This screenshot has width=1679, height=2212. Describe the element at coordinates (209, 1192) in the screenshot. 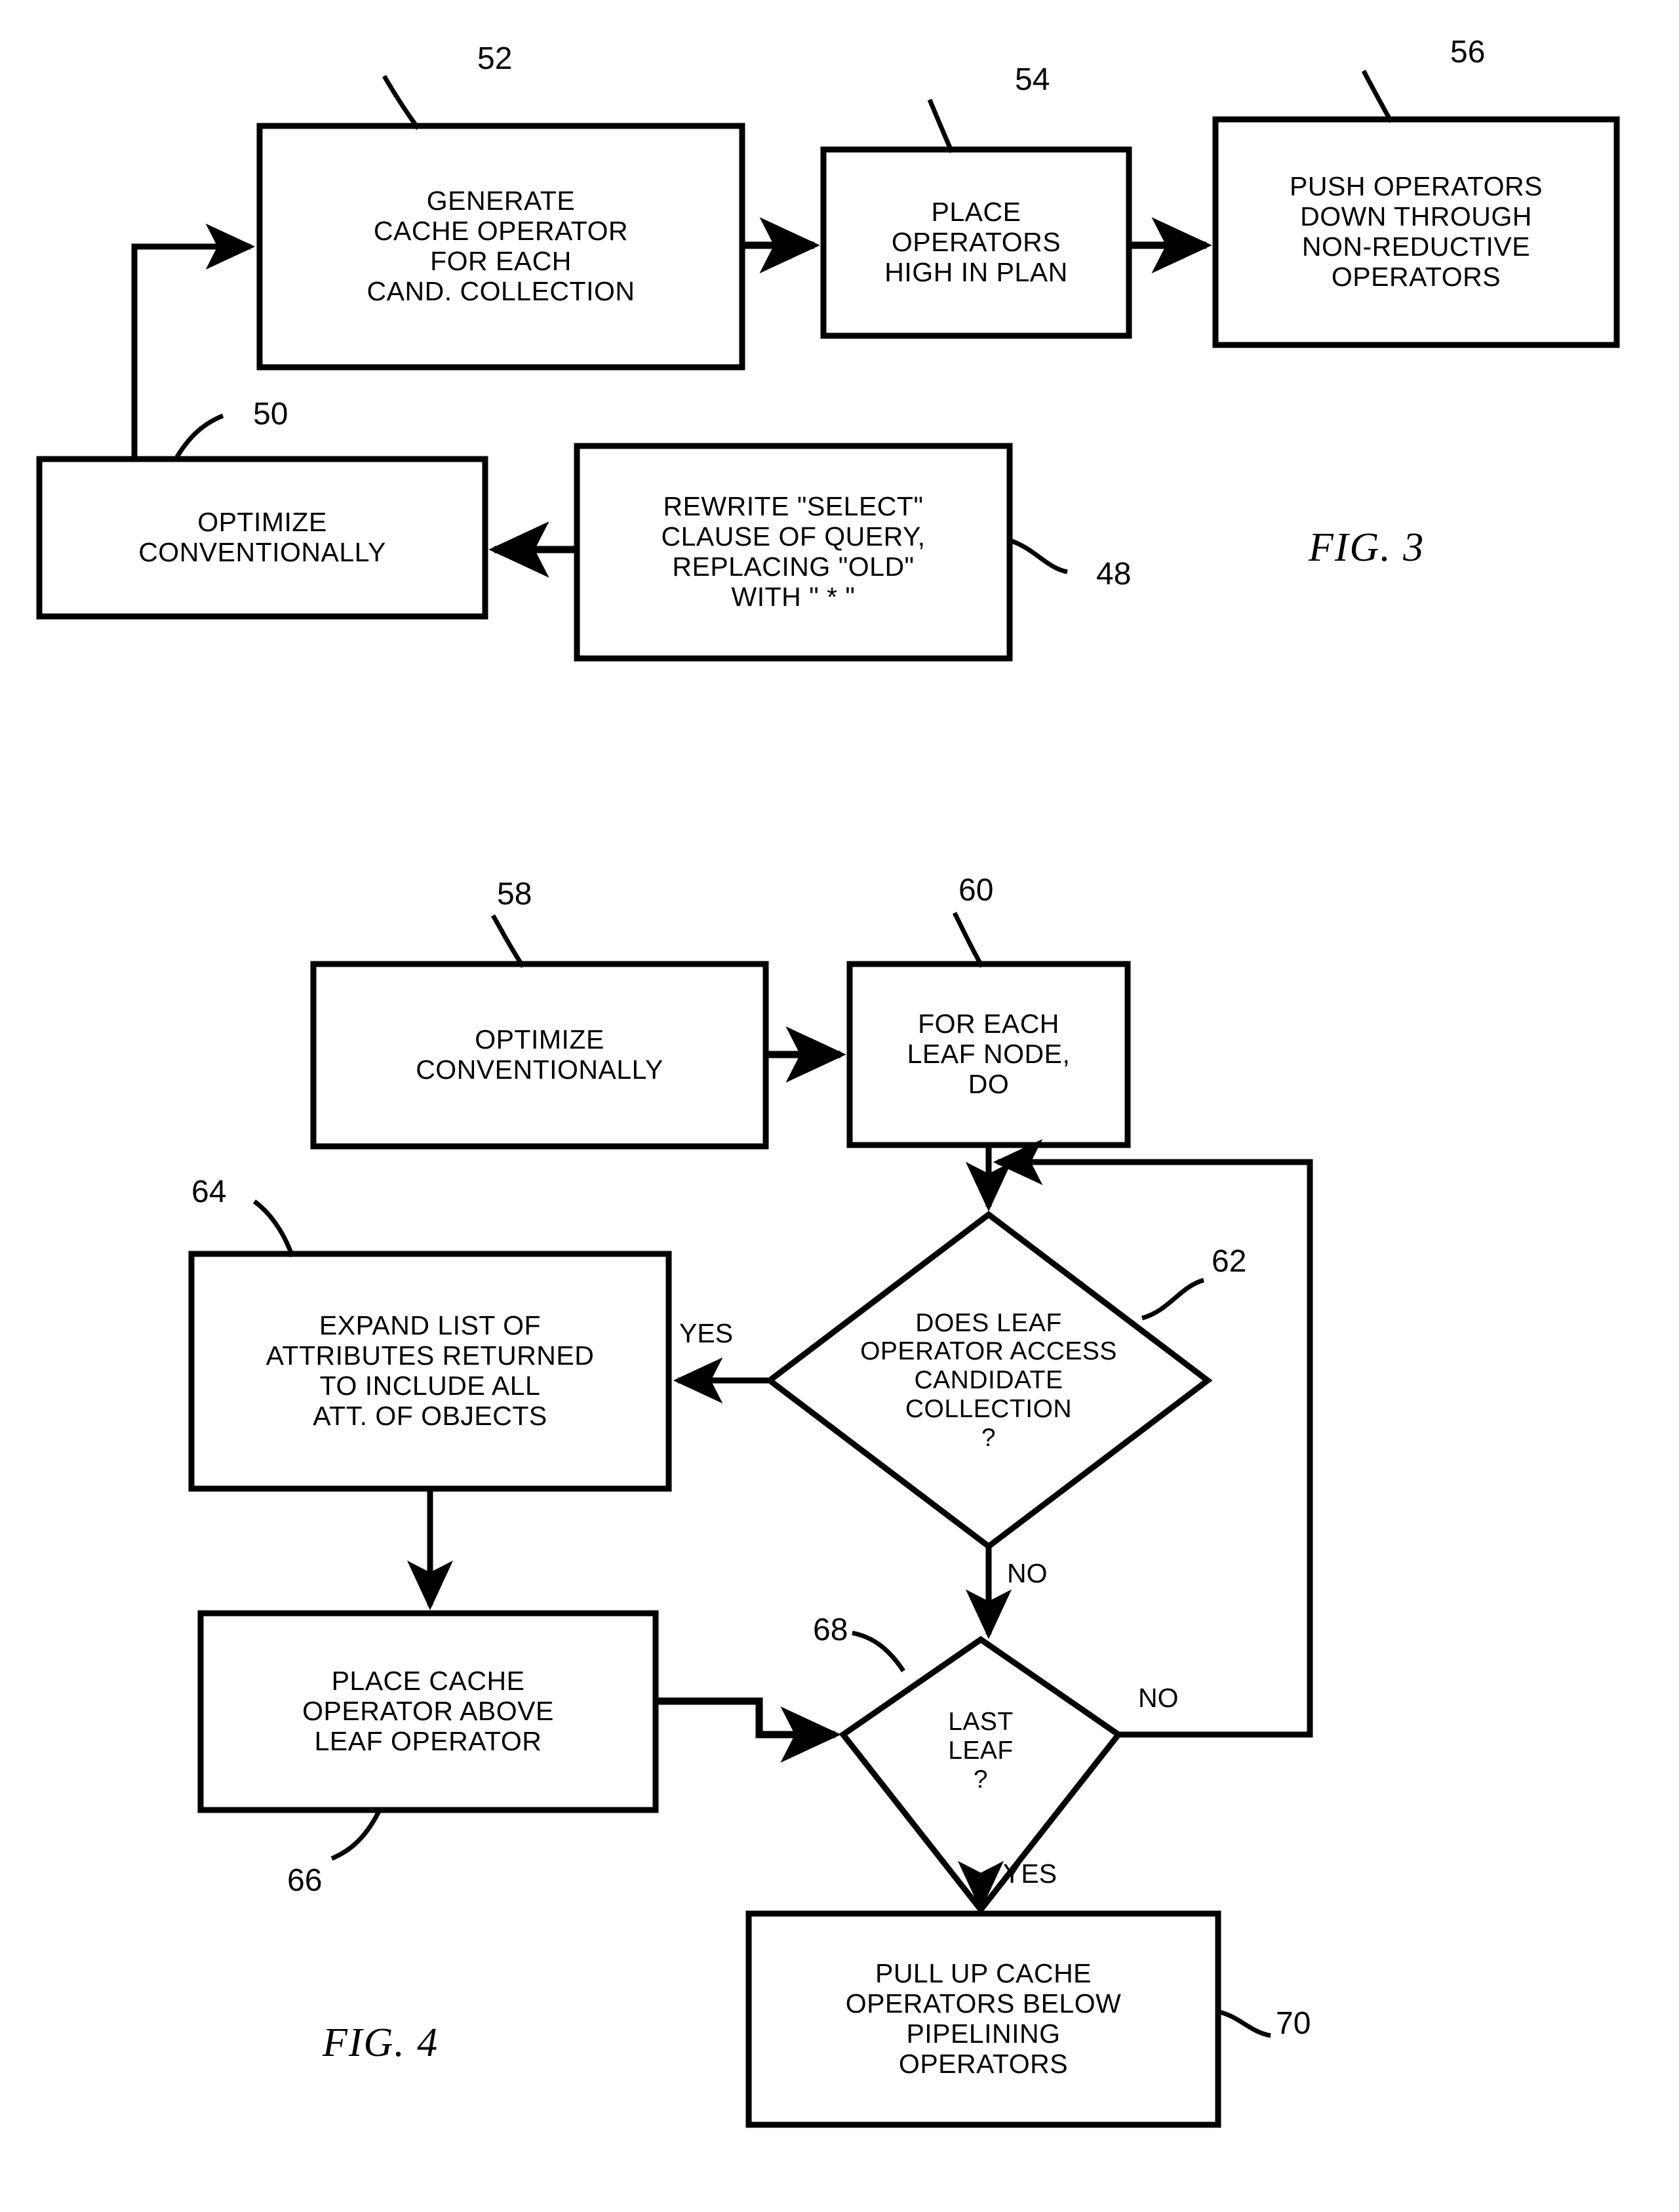

I see `ref-numeral-64: 64` at that location.